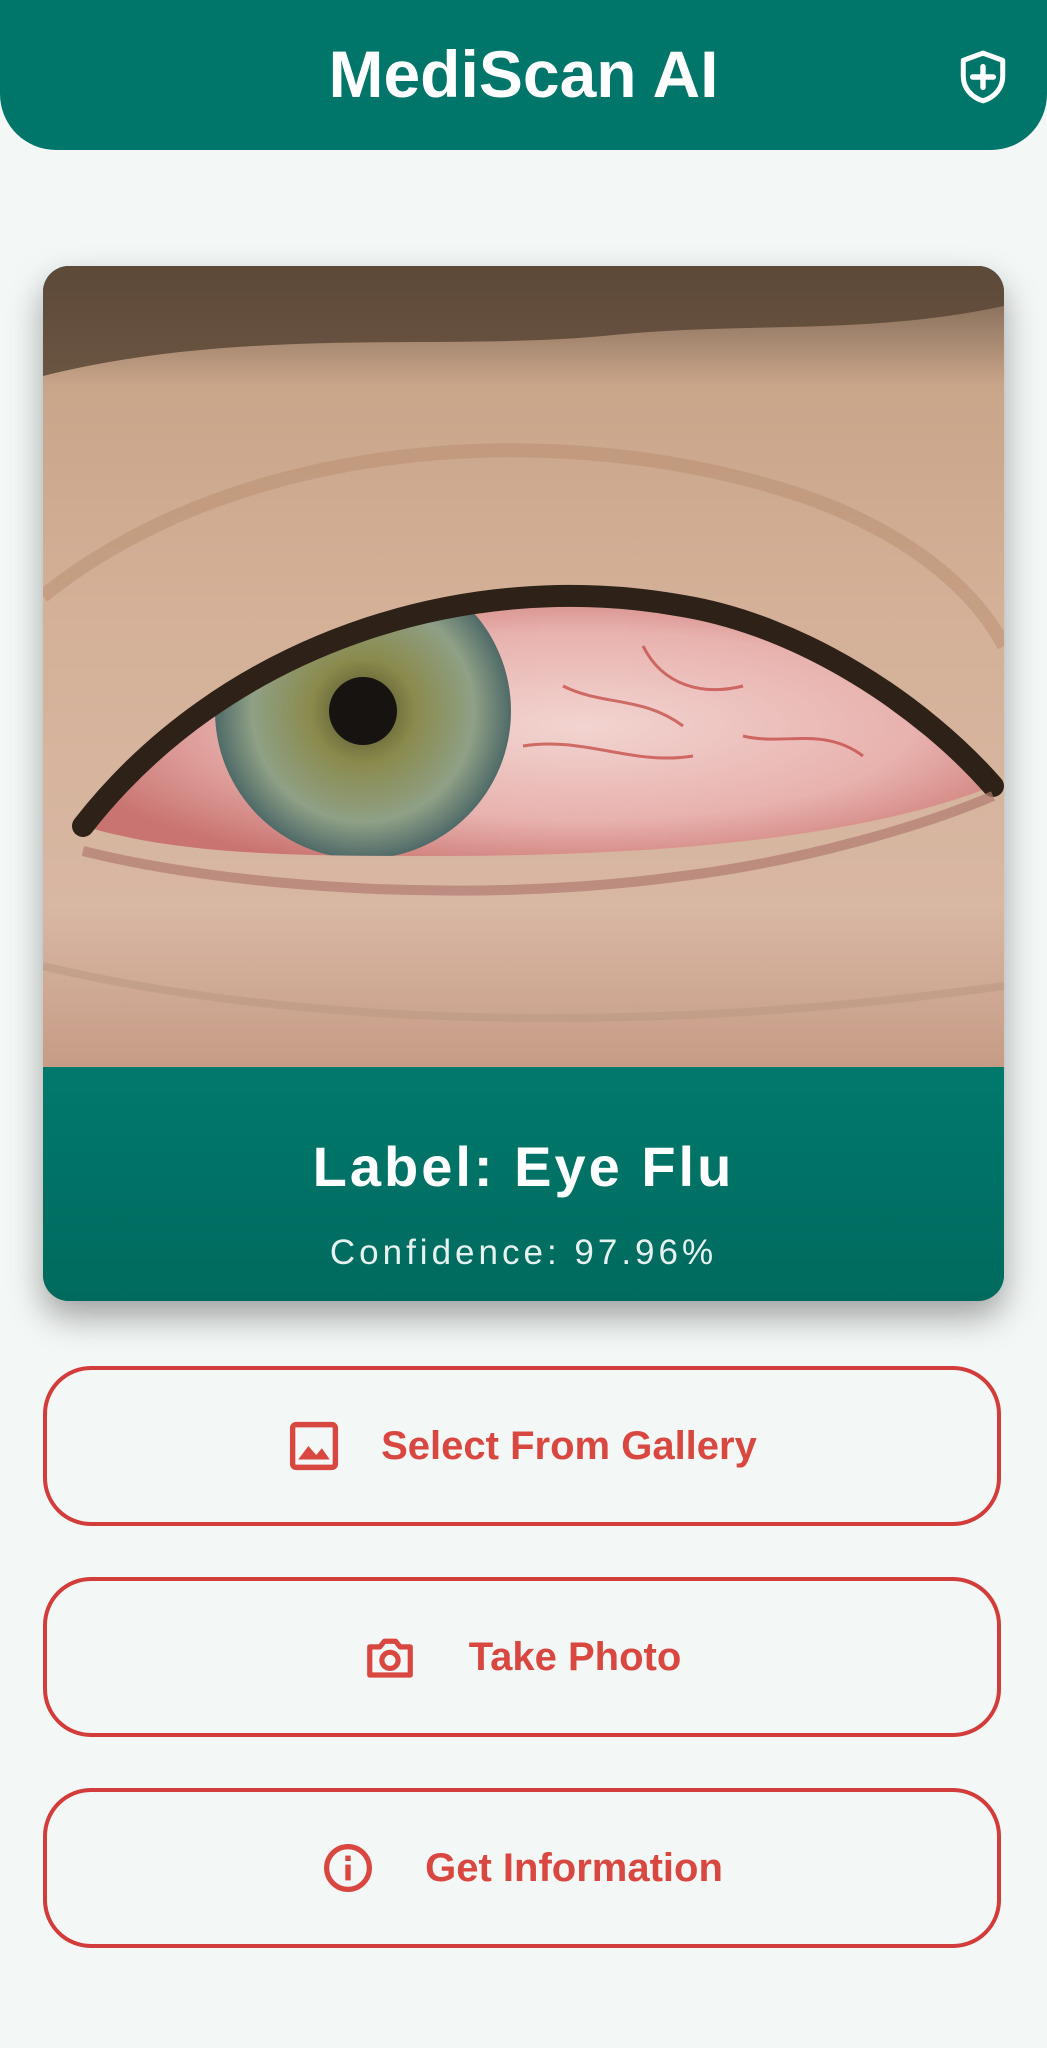 The height and width of the screenshot is (2048, 1047). What do you see at coordinates (314, 1446) in the screenshot?
I see `image-icon` at bounding box center [314, 1446].